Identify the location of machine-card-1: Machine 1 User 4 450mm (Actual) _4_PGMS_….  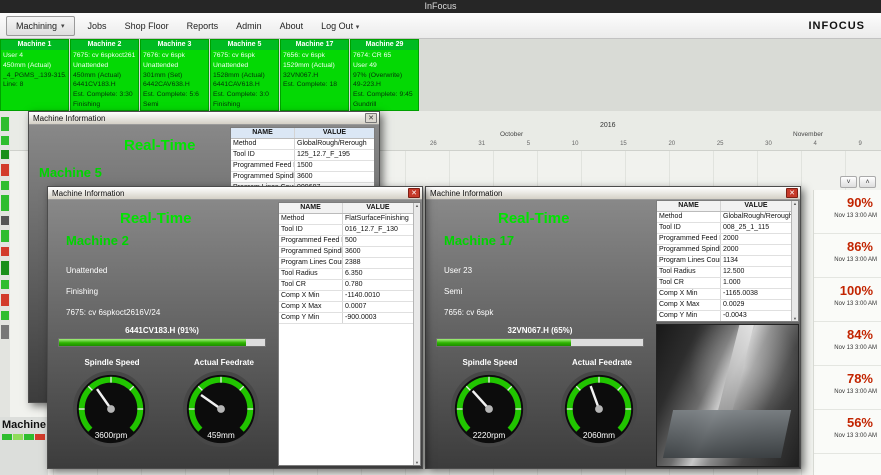
(34, 75).